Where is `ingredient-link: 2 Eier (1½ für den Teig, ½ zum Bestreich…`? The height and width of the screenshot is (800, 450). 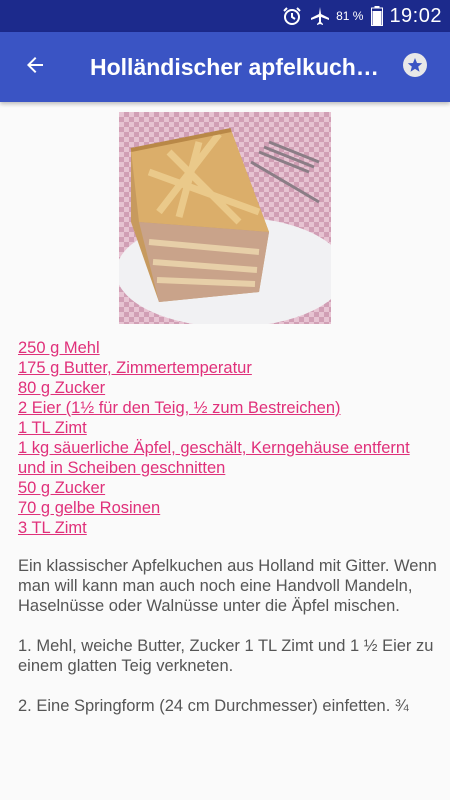
ingredient-link: 2 Eier (1½ für den Teig, ½ zum Bestreich… is located at coordinates (228, 408).